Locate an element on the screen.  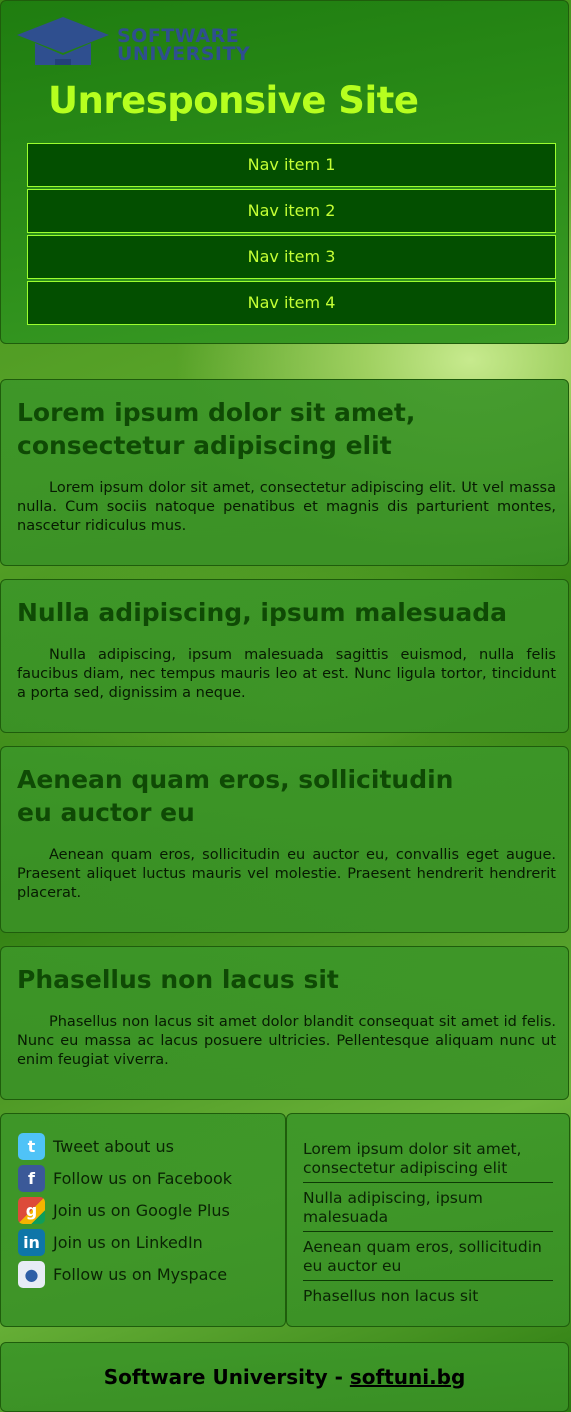
social-link-twitter: t Tweet about us is located at coordinates (151, 1146).